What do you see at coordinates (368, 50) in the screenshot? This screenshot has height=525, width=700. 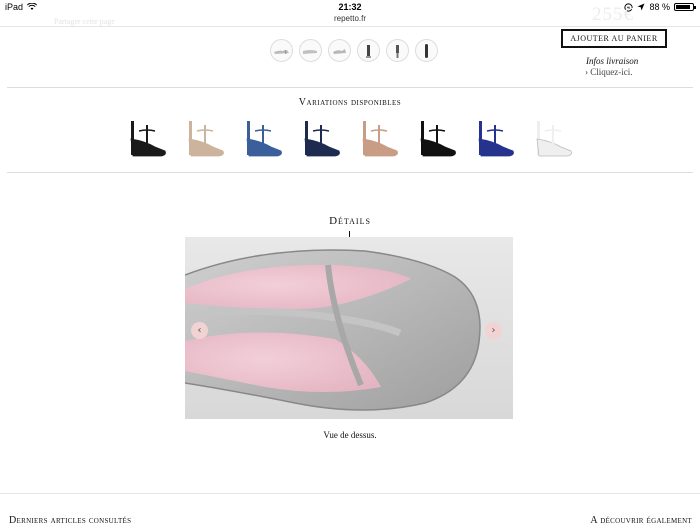 I see `thumbnail-heel-view` at bounding box center [368, 50].